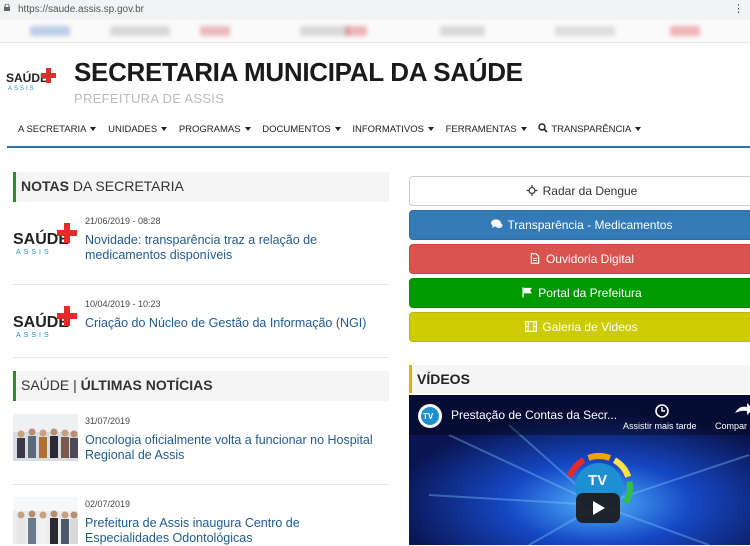 The image size is (750, 546). What do you see at coordinates (532, 190) in the screenshot?
I see `crosshair-icon` at bounding box center [532, 190].